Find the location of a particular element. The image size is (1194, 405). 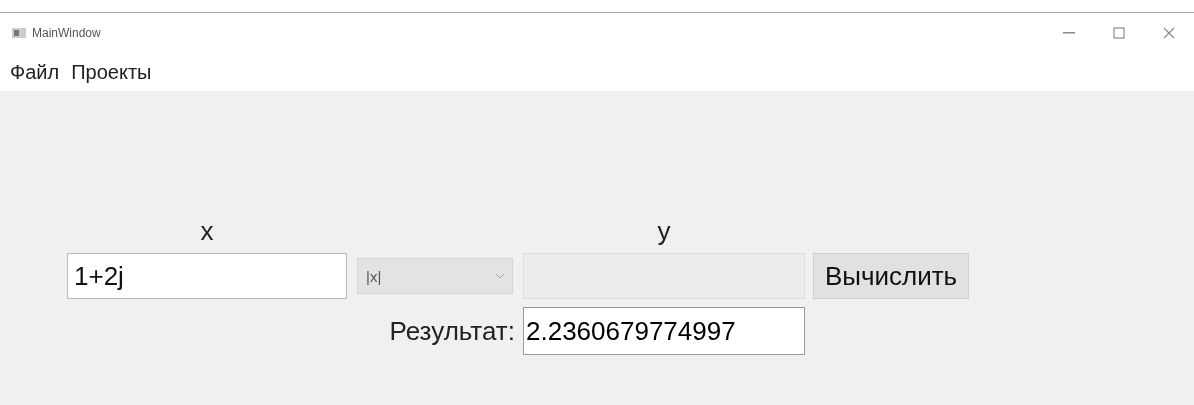

app-icon is located at coordinates (19, 33).